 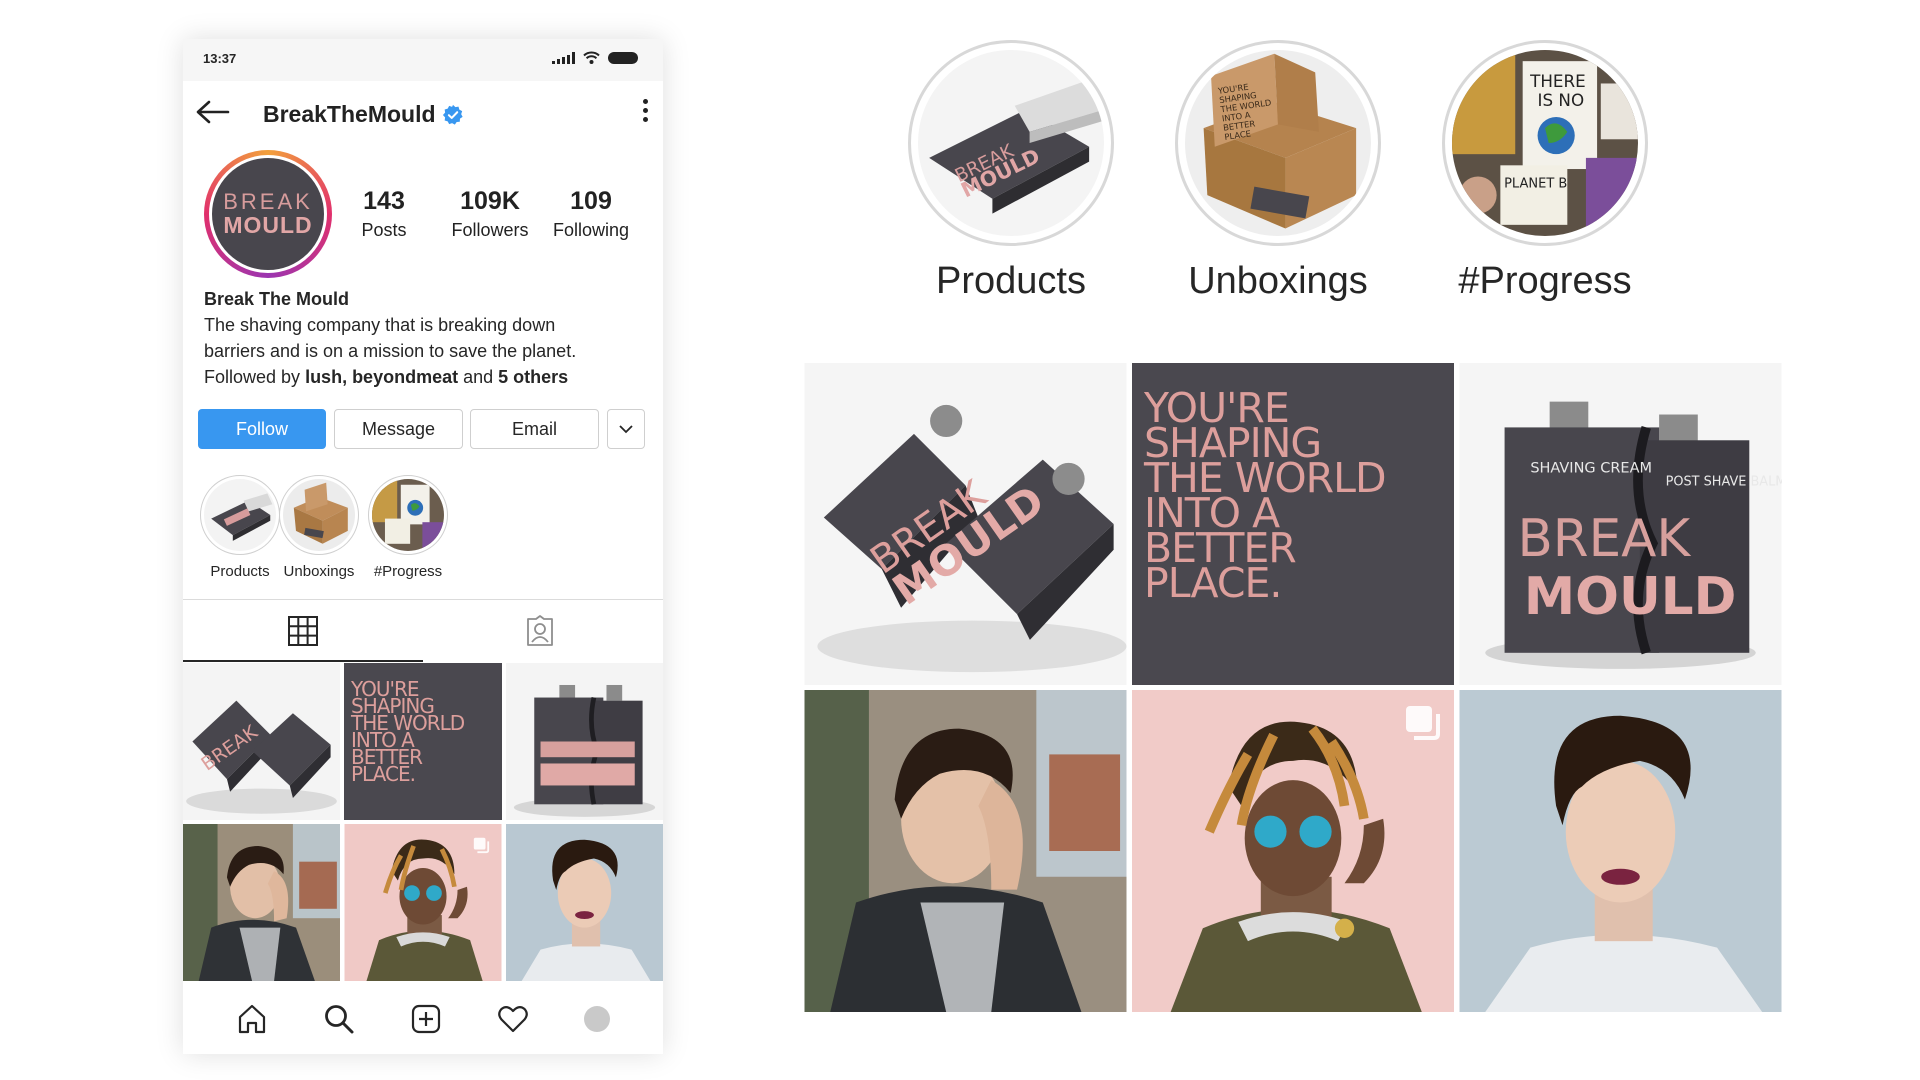 I want to click on stat-following: 109 Following, so click(x=591, y=214).